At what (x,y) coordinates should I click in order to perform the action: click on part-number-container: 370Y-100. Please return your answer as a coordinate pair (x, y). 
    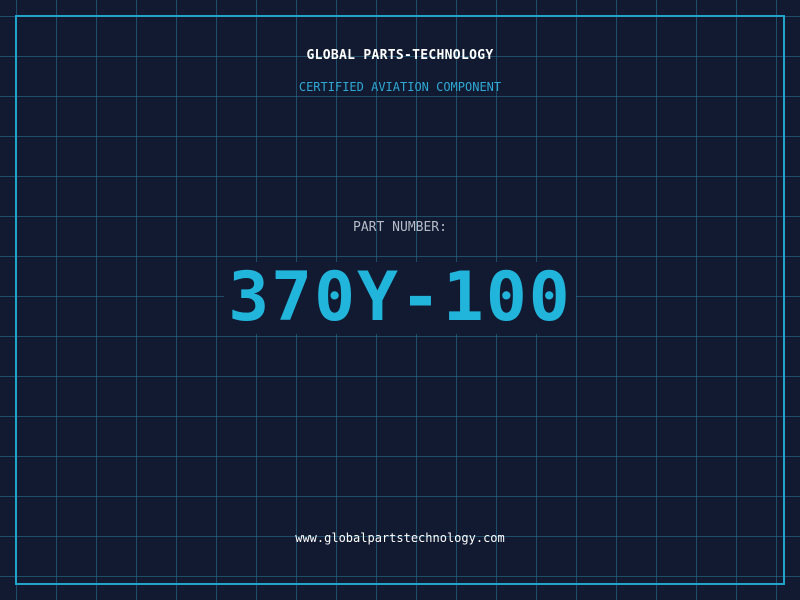
    Looking at the image, I should click on (400, 298).